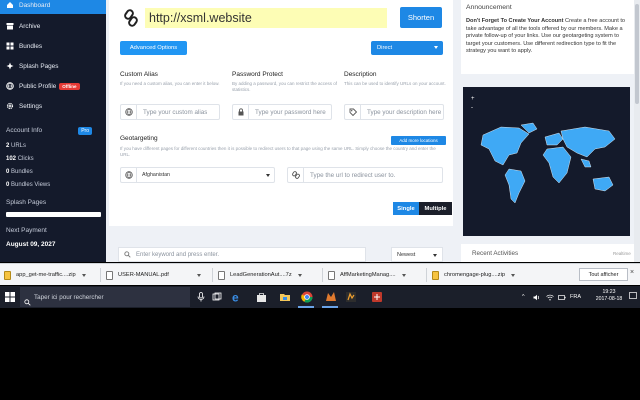 This screenshot has height=400, width=640. Describe the element at coordinates (24, 130) in the screenshot. I see `account-info-heading: Account Info` at that location.